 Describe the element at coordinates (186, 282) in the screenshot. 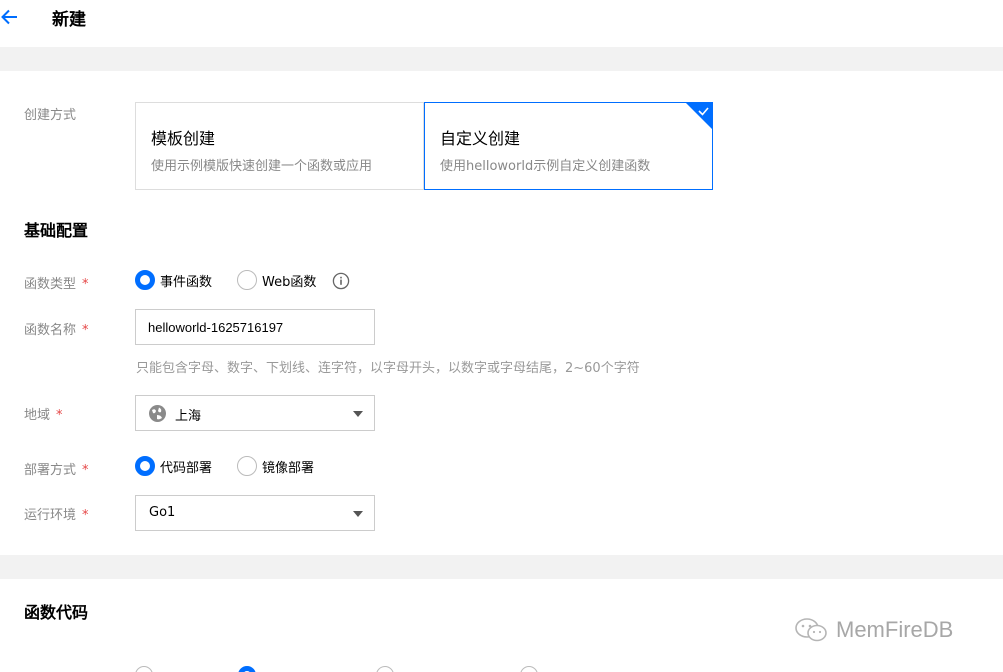

I see `radio-label: 事件函数` at that location.